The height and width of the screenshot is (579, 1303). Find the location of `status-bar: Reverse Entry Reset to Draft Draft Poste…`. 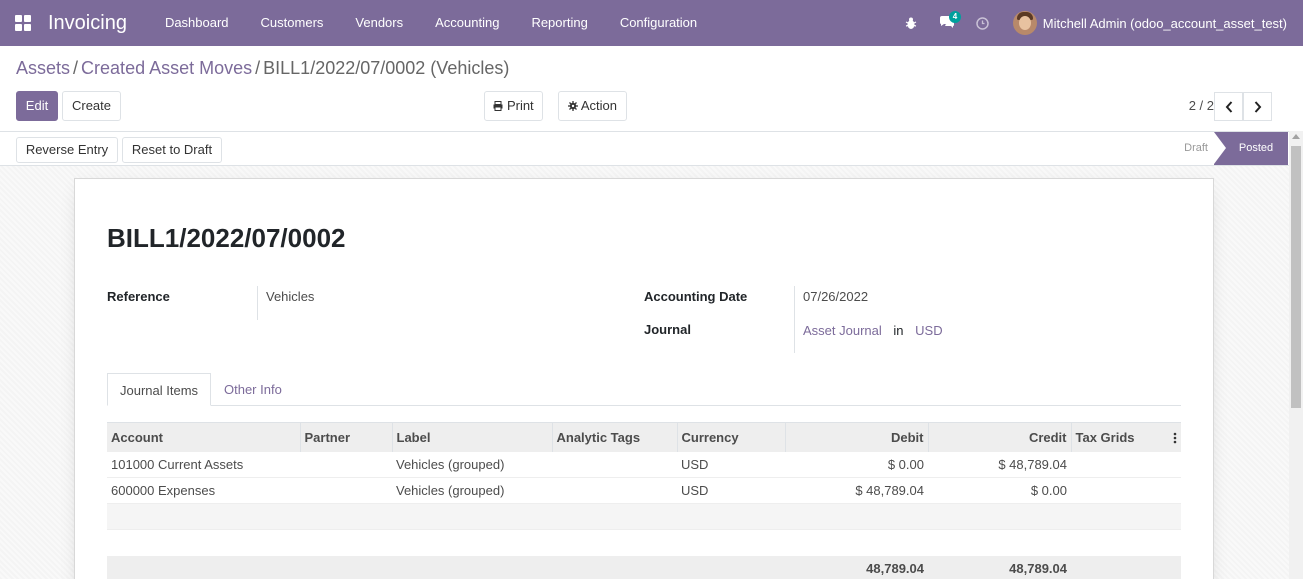

status-bar: Reverse Entry Reset to Draft Draft Poste… is located at coordinates (651, 148).